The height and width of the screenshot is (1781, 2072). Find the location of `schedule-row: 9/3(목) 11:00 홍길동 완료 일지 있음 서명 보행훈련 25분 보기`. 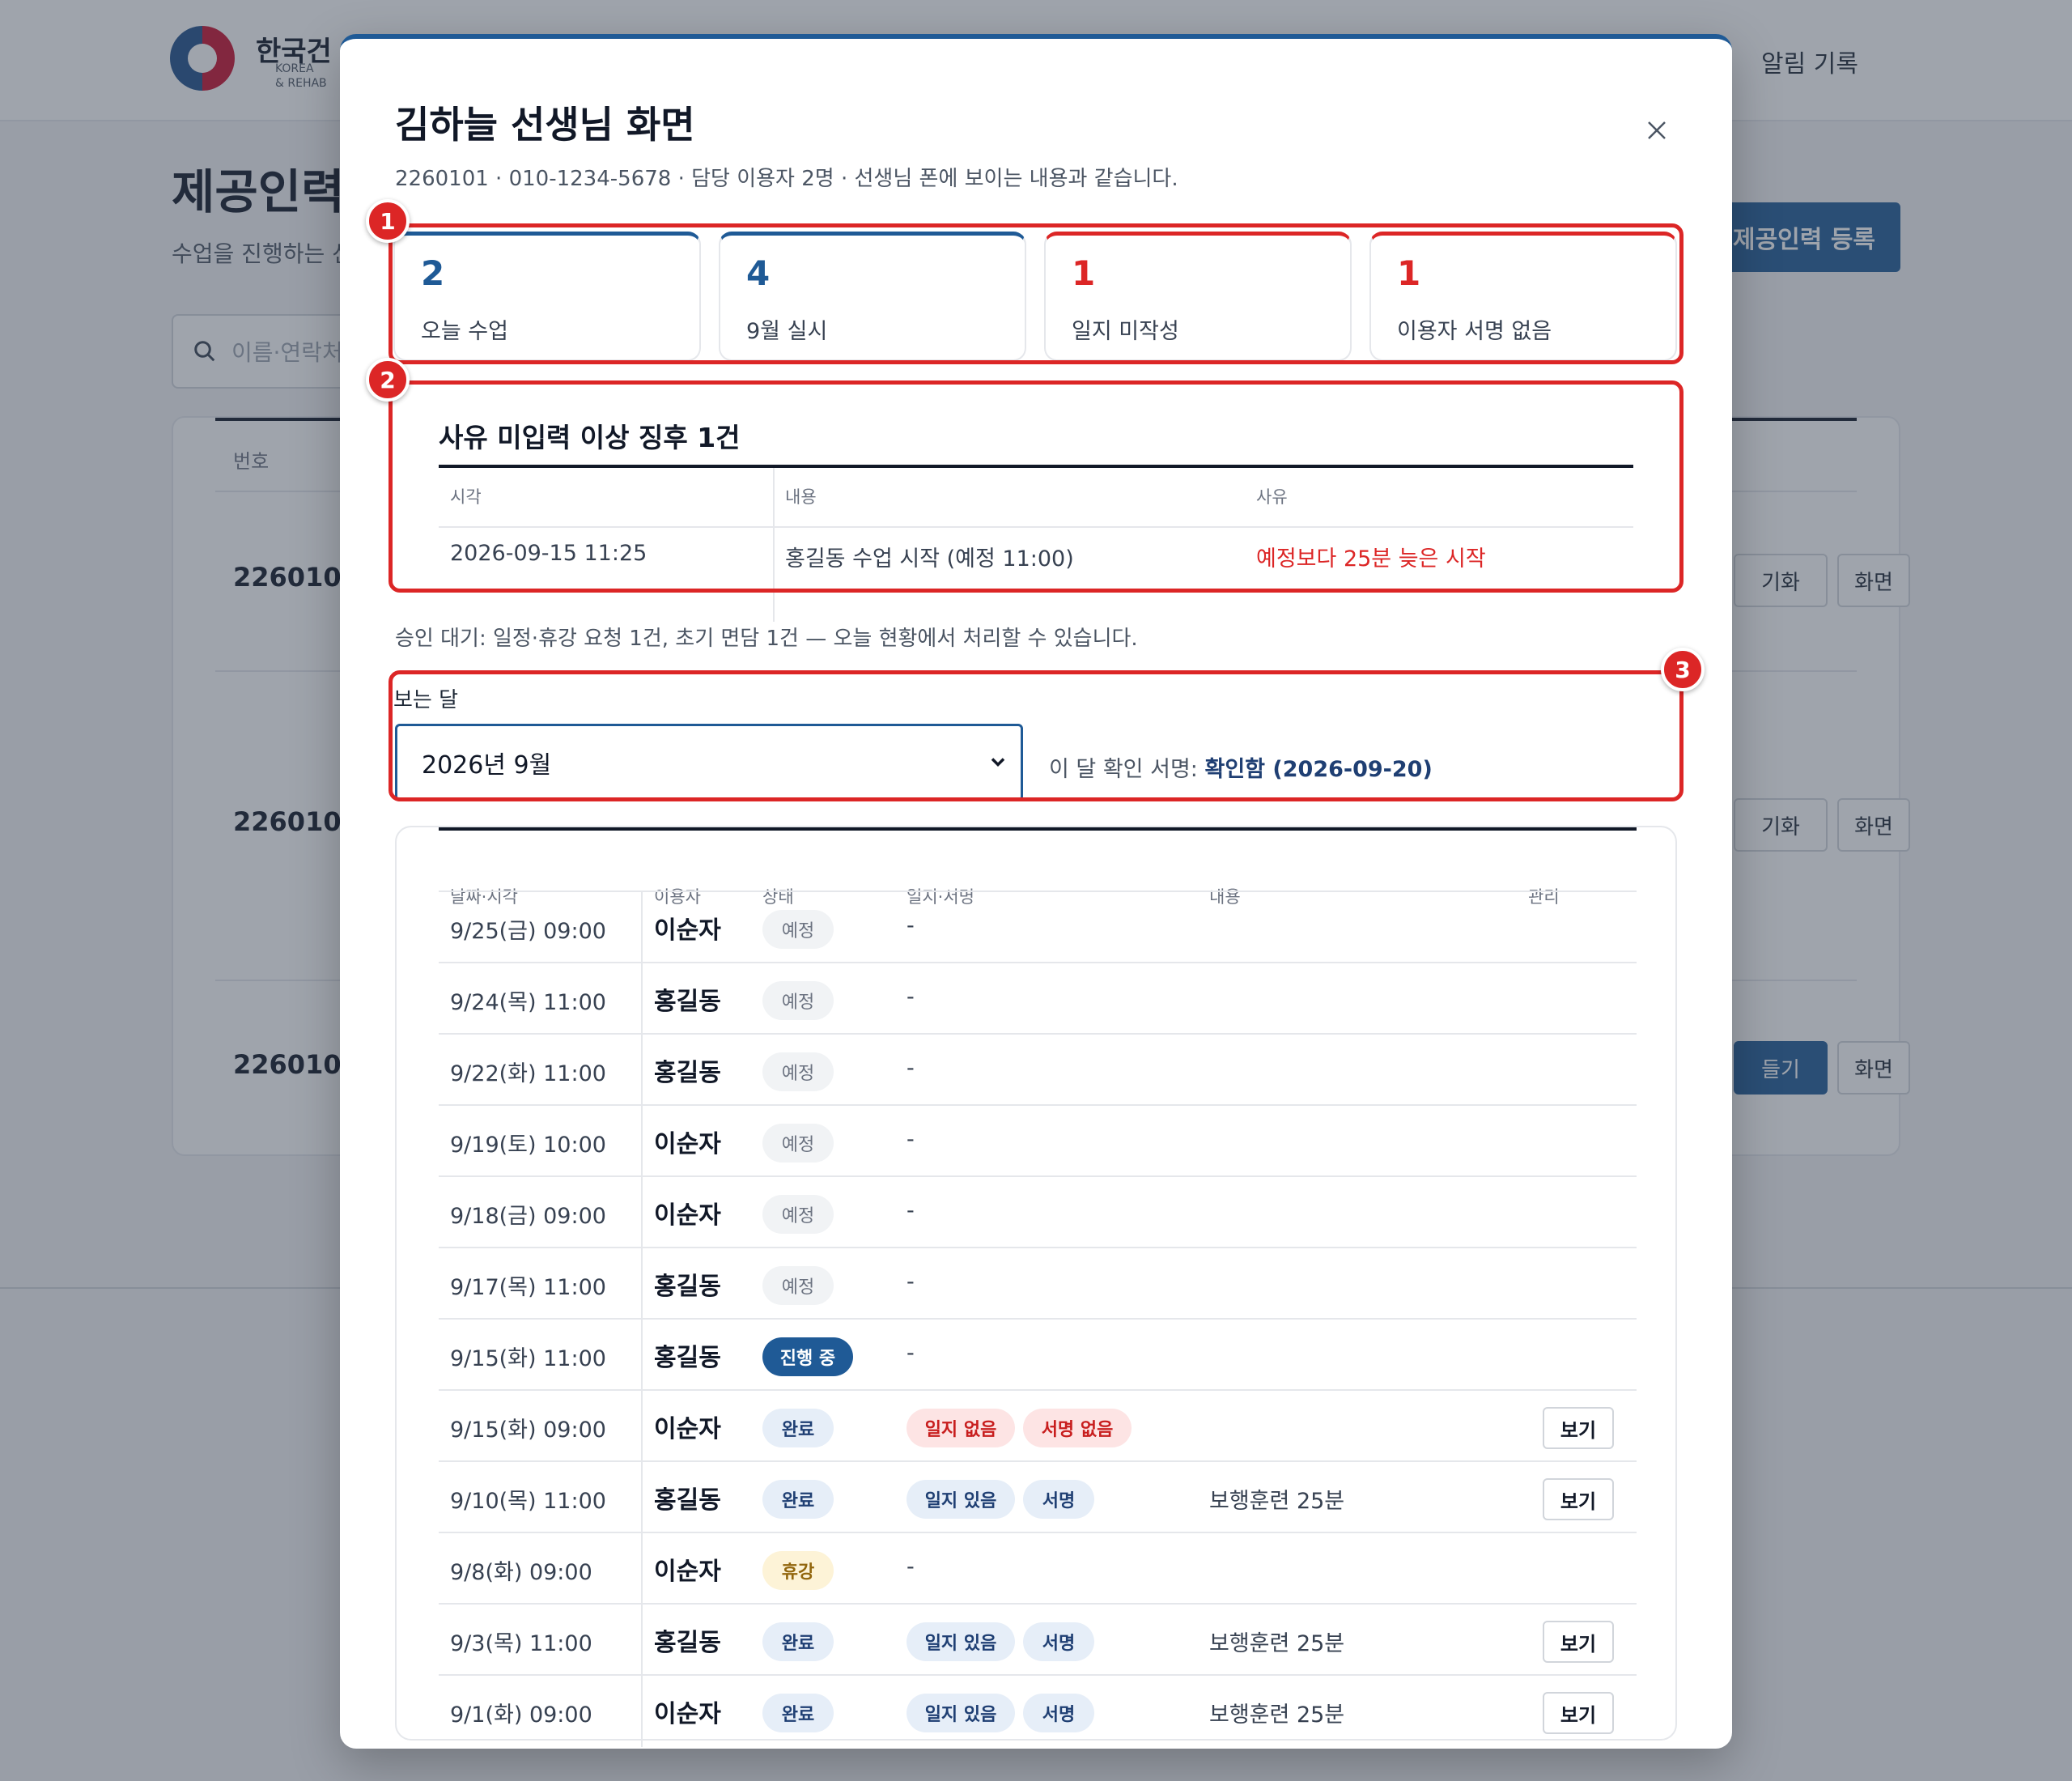

schedule-row: 9/3(목) 11:00 홍길동 완료 일지 있음 서명 보행훈련 25분 보기 is located at coordinates (1038, 1639).